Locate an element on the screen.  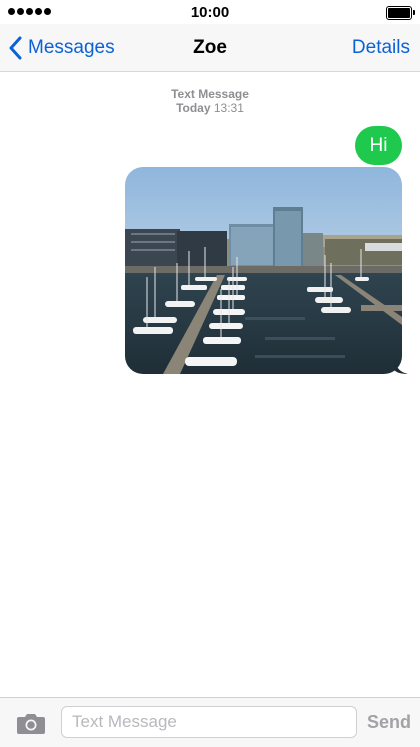
message-type-label: Text Message is located at coordinates (210, 94).